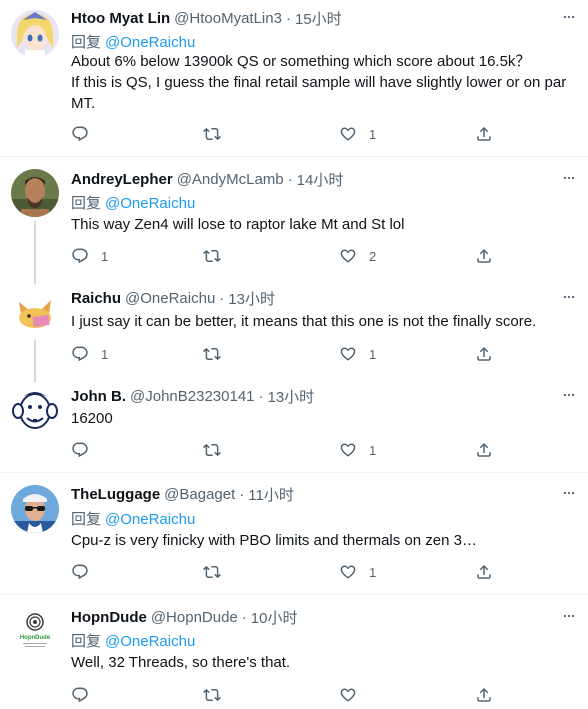 The image size is (588, 709). I want to click on author-handle: @OneRaichu, so click(170, 298).